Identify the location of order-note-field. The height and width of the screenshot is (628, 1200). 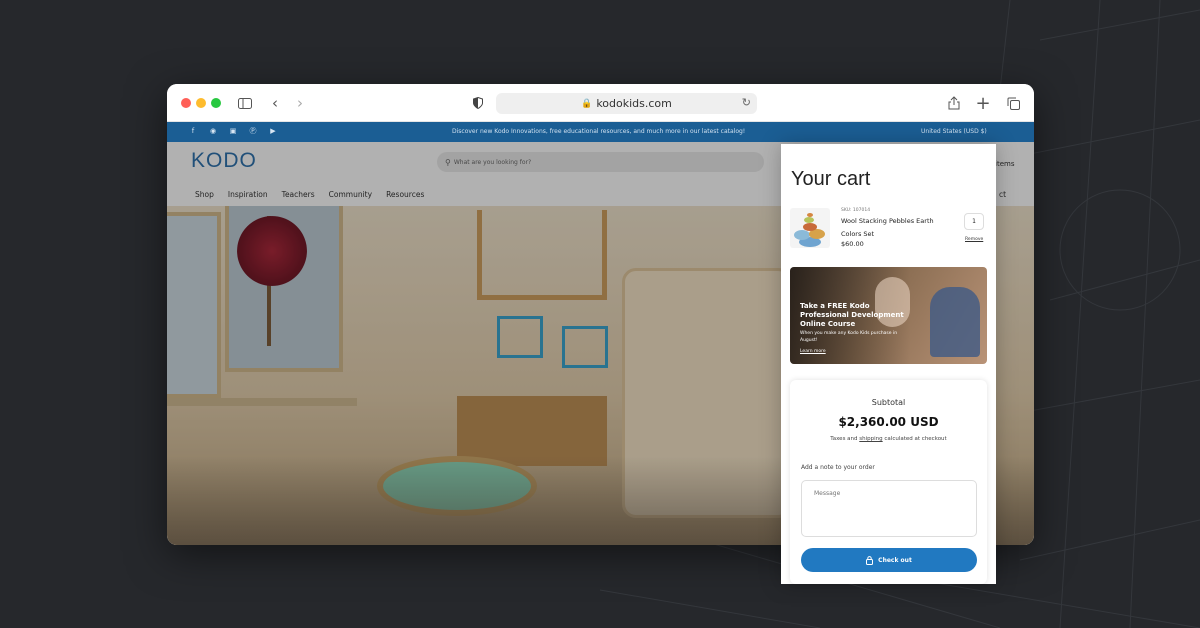
(889, 508).